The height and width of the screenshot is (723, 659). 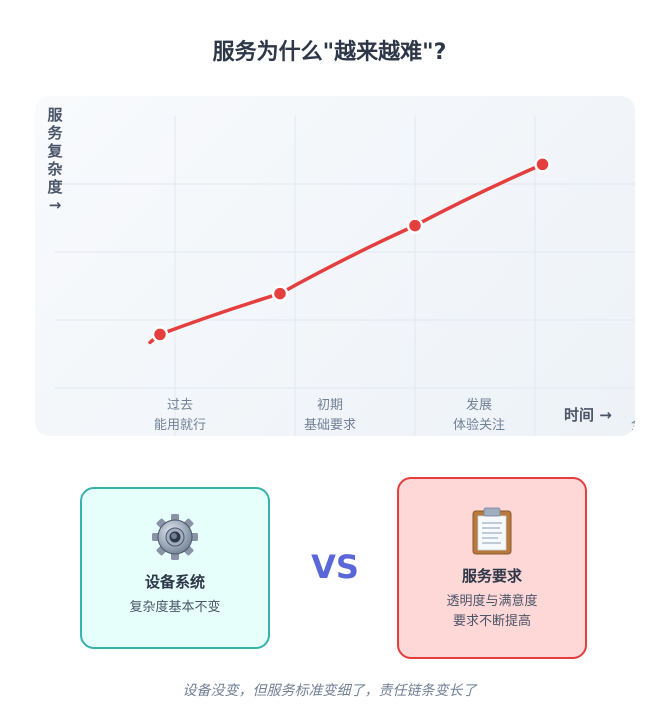 I want to click on stage-label-early: 初期 基础要求, so click(x=330, y=416).